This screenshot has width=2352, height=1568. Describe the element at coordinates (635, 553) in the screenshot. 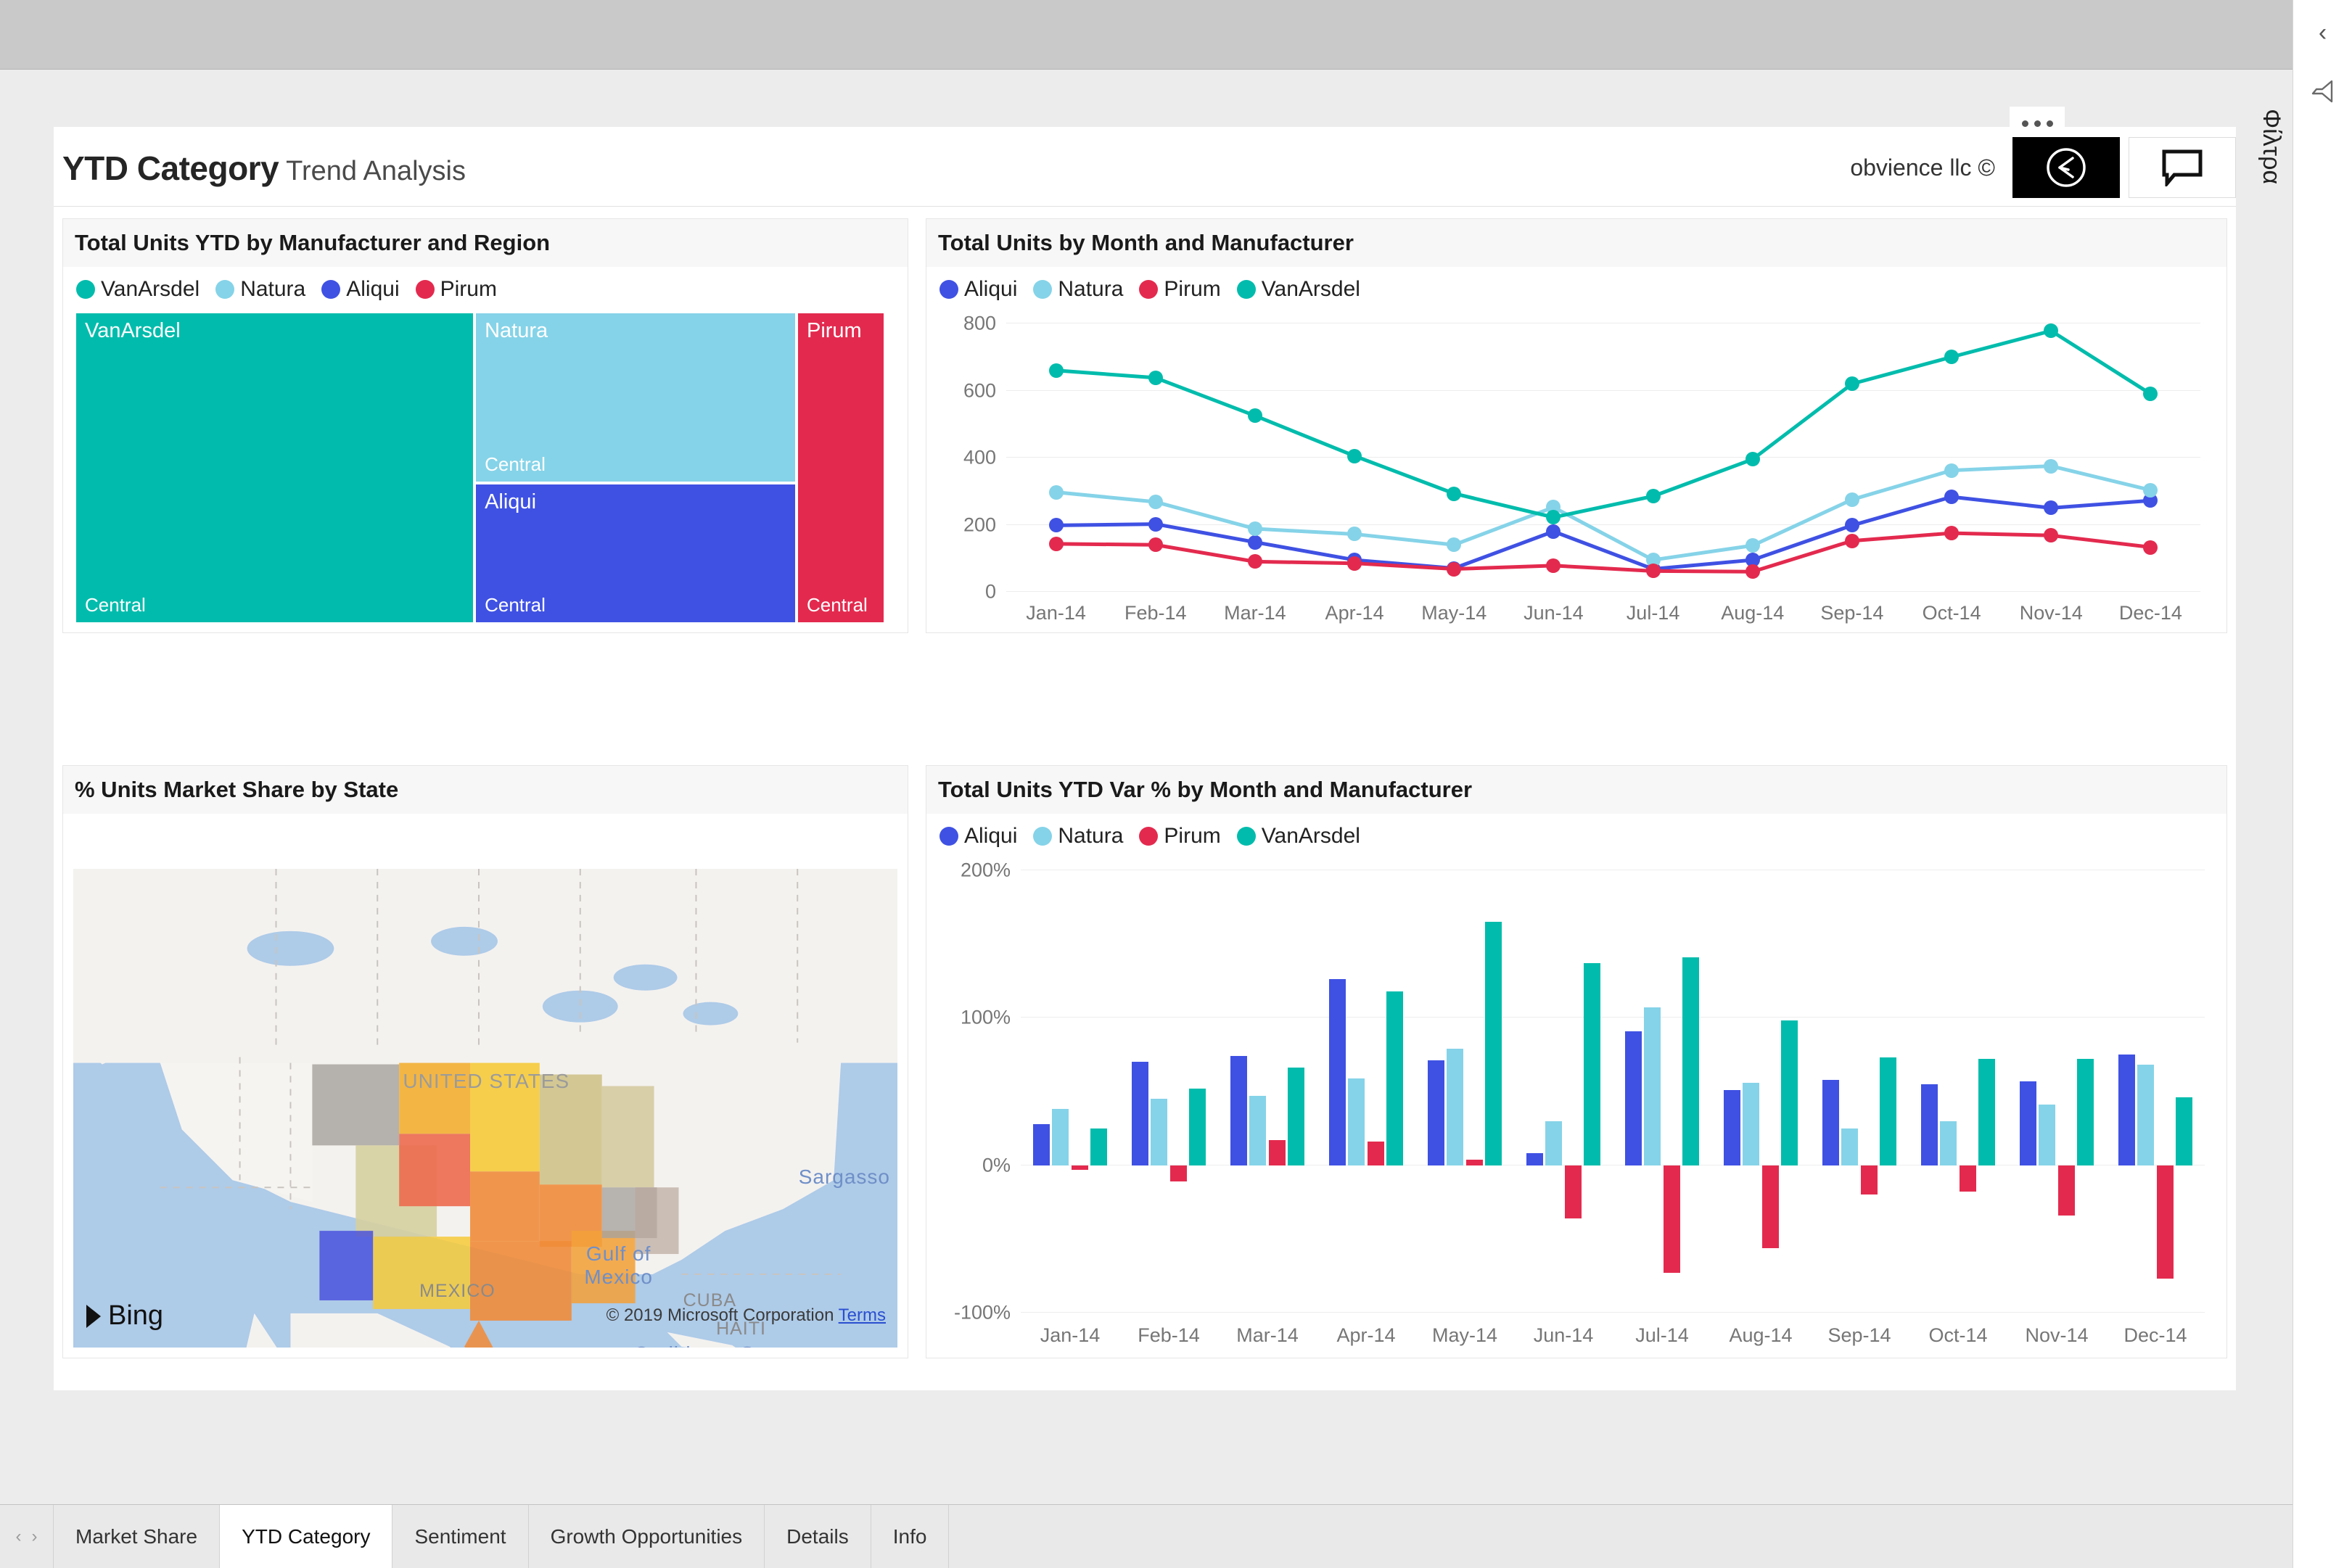

I see `treemap-cell-aliqui: Aliqui Central` at that location.